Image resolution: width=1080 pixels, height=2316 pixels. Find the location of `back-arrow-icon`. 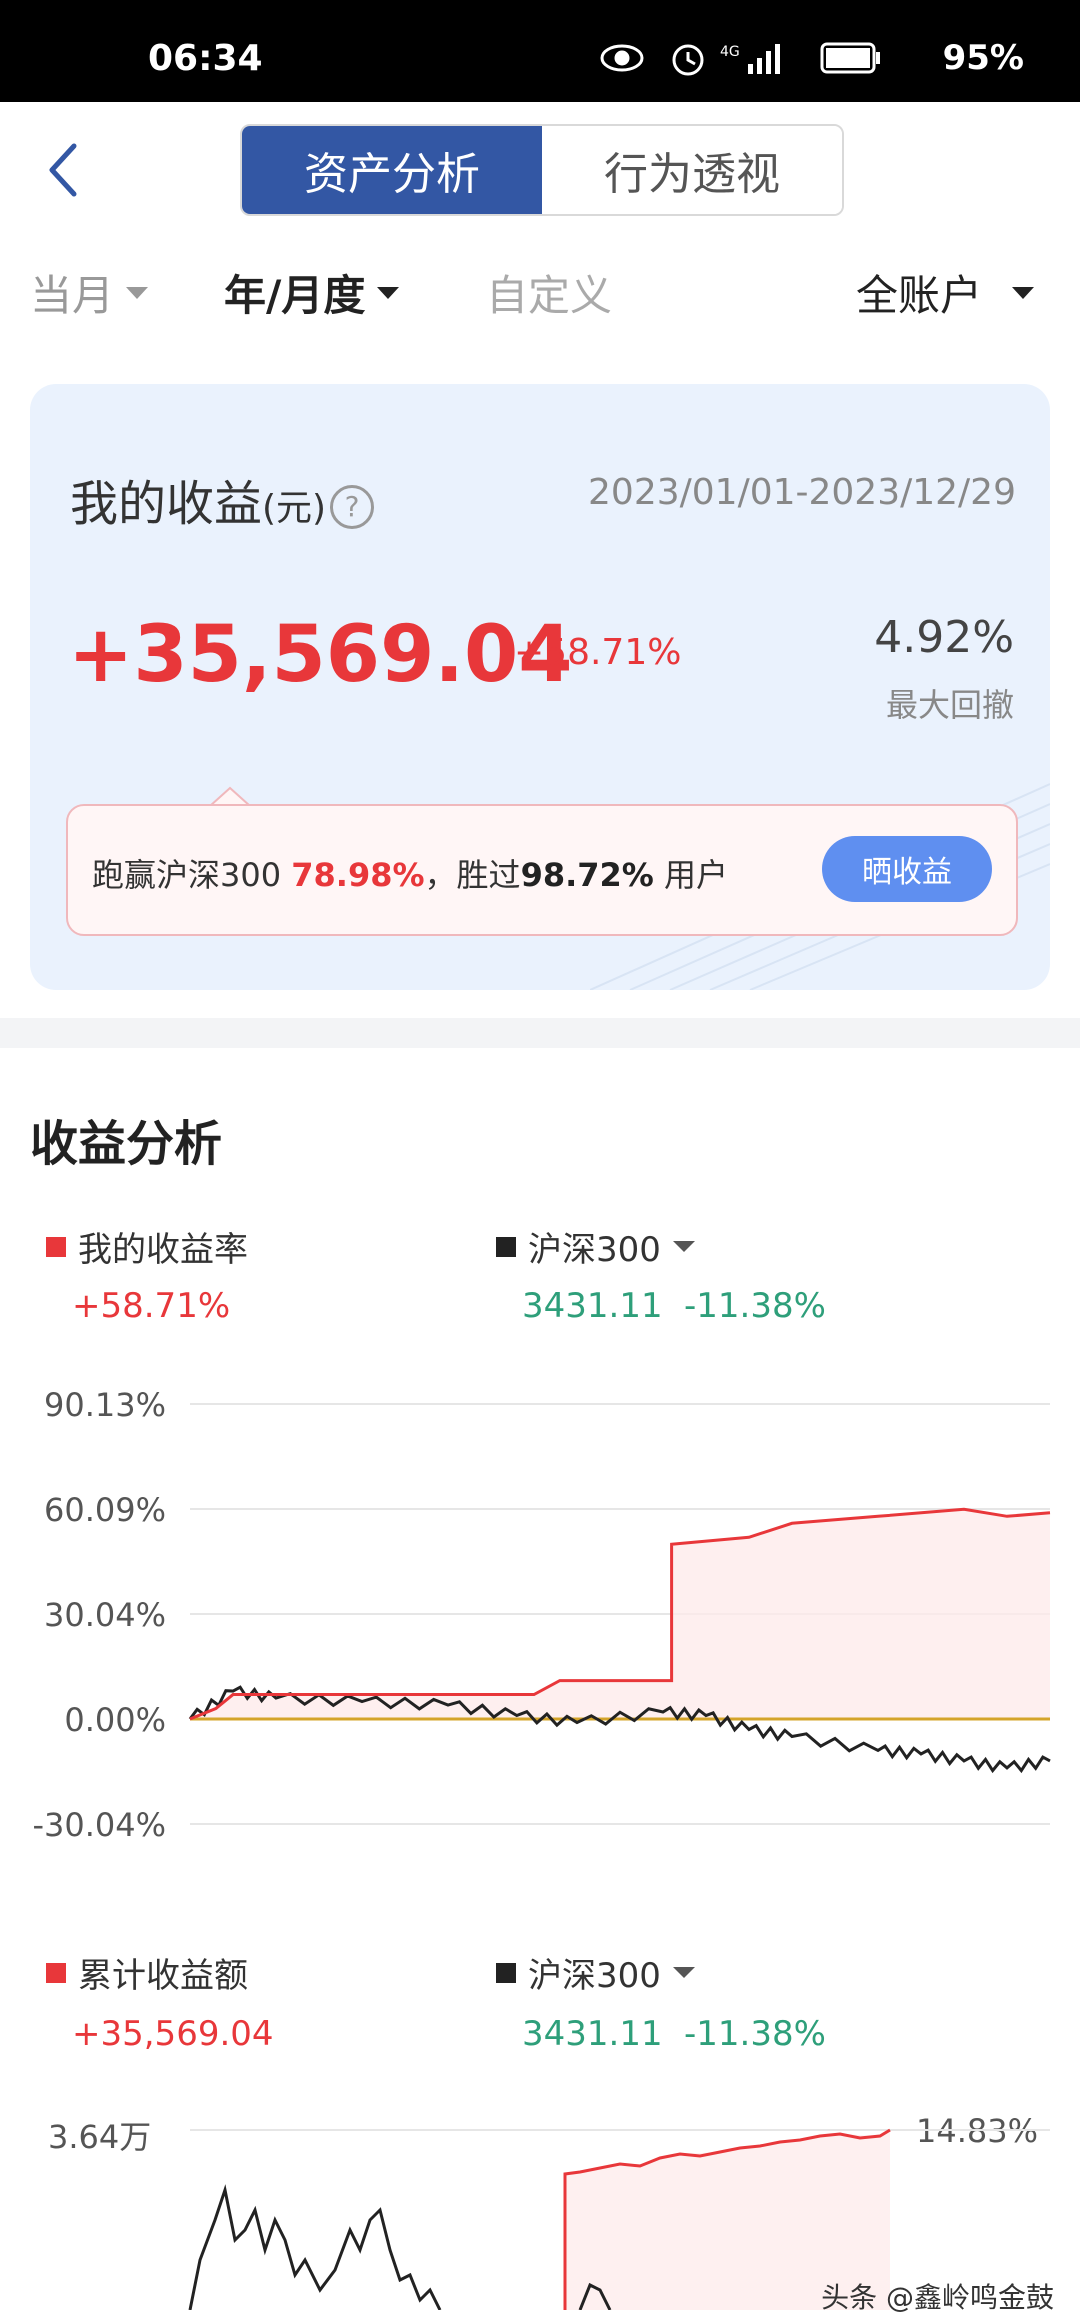

back-arrow-icon is located at coordinates (64, 170).